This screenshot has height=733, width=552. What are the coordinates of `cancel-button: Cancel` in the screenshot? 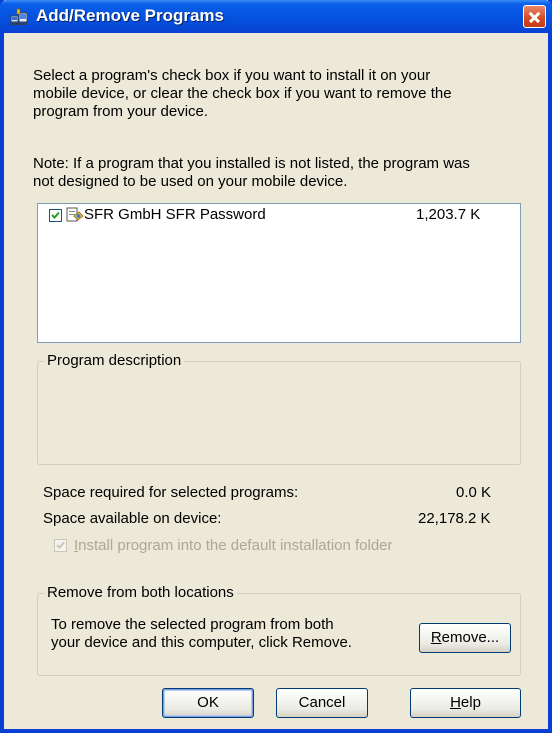 It's located at (322, 703).